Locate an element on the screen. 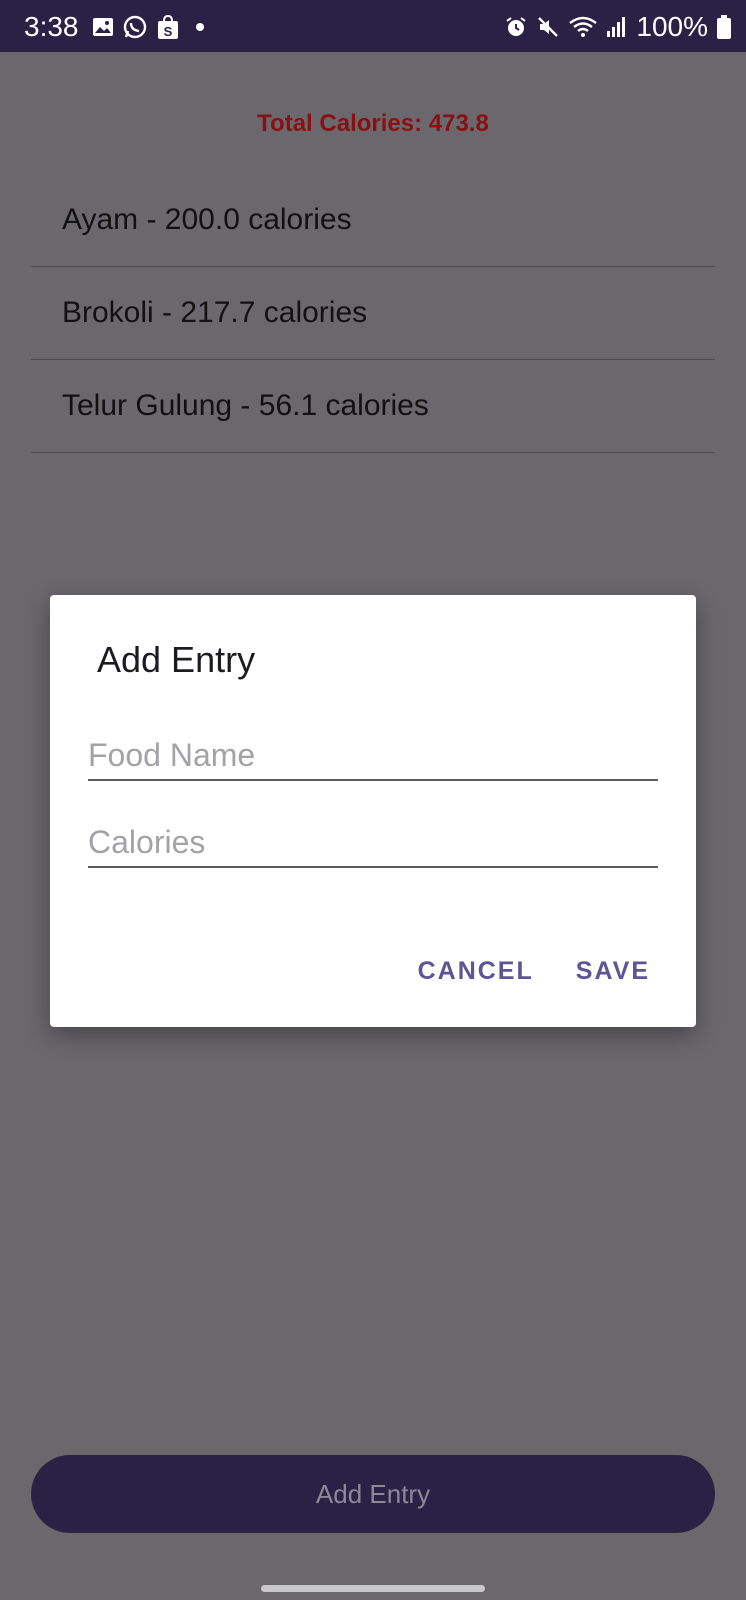 This screenshot has height=1600, width=746. system-icons: 100% is located at coordinates (618, 27).